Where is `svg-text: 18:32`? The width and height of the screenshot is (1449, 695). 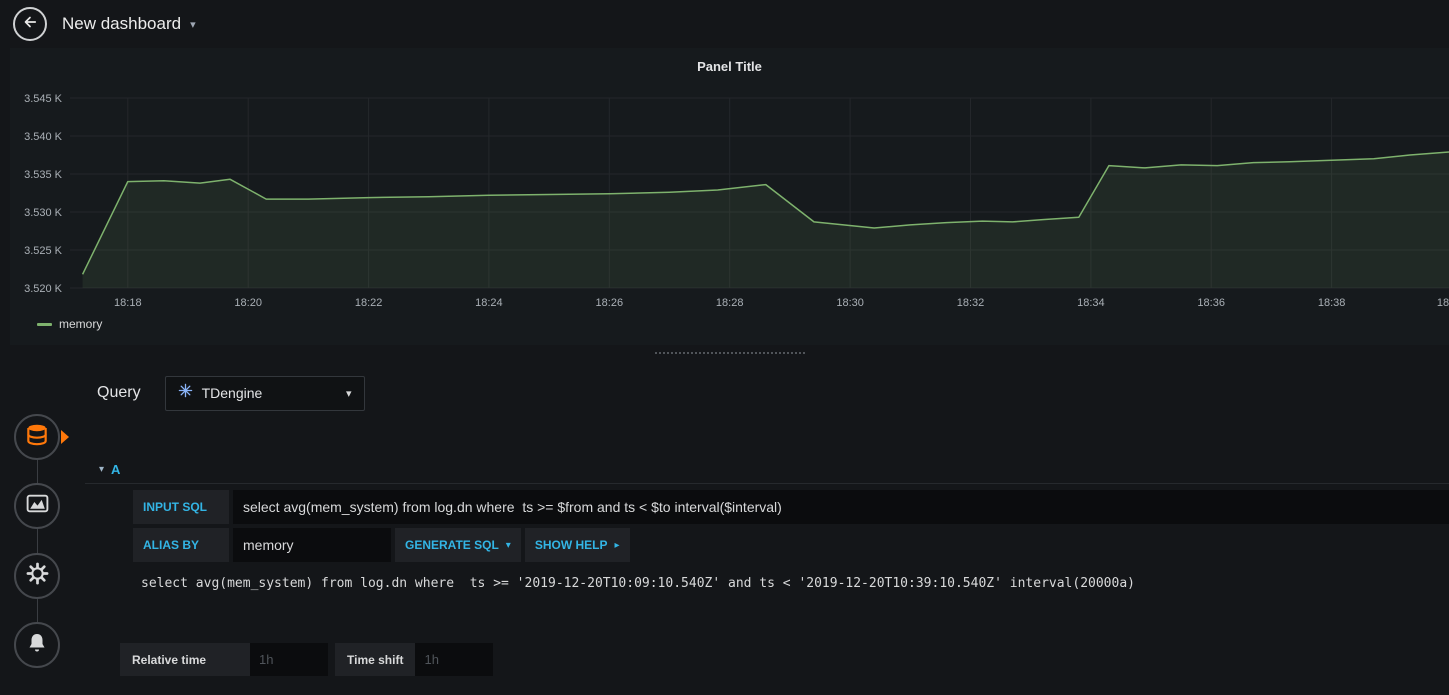 svg-text: 18:32 is located at coordinates (971, 303).